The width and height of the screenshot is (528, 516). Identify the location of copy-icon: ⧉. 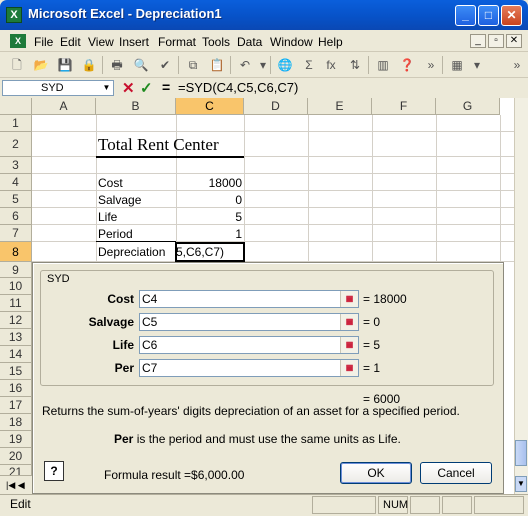
(193, 65).